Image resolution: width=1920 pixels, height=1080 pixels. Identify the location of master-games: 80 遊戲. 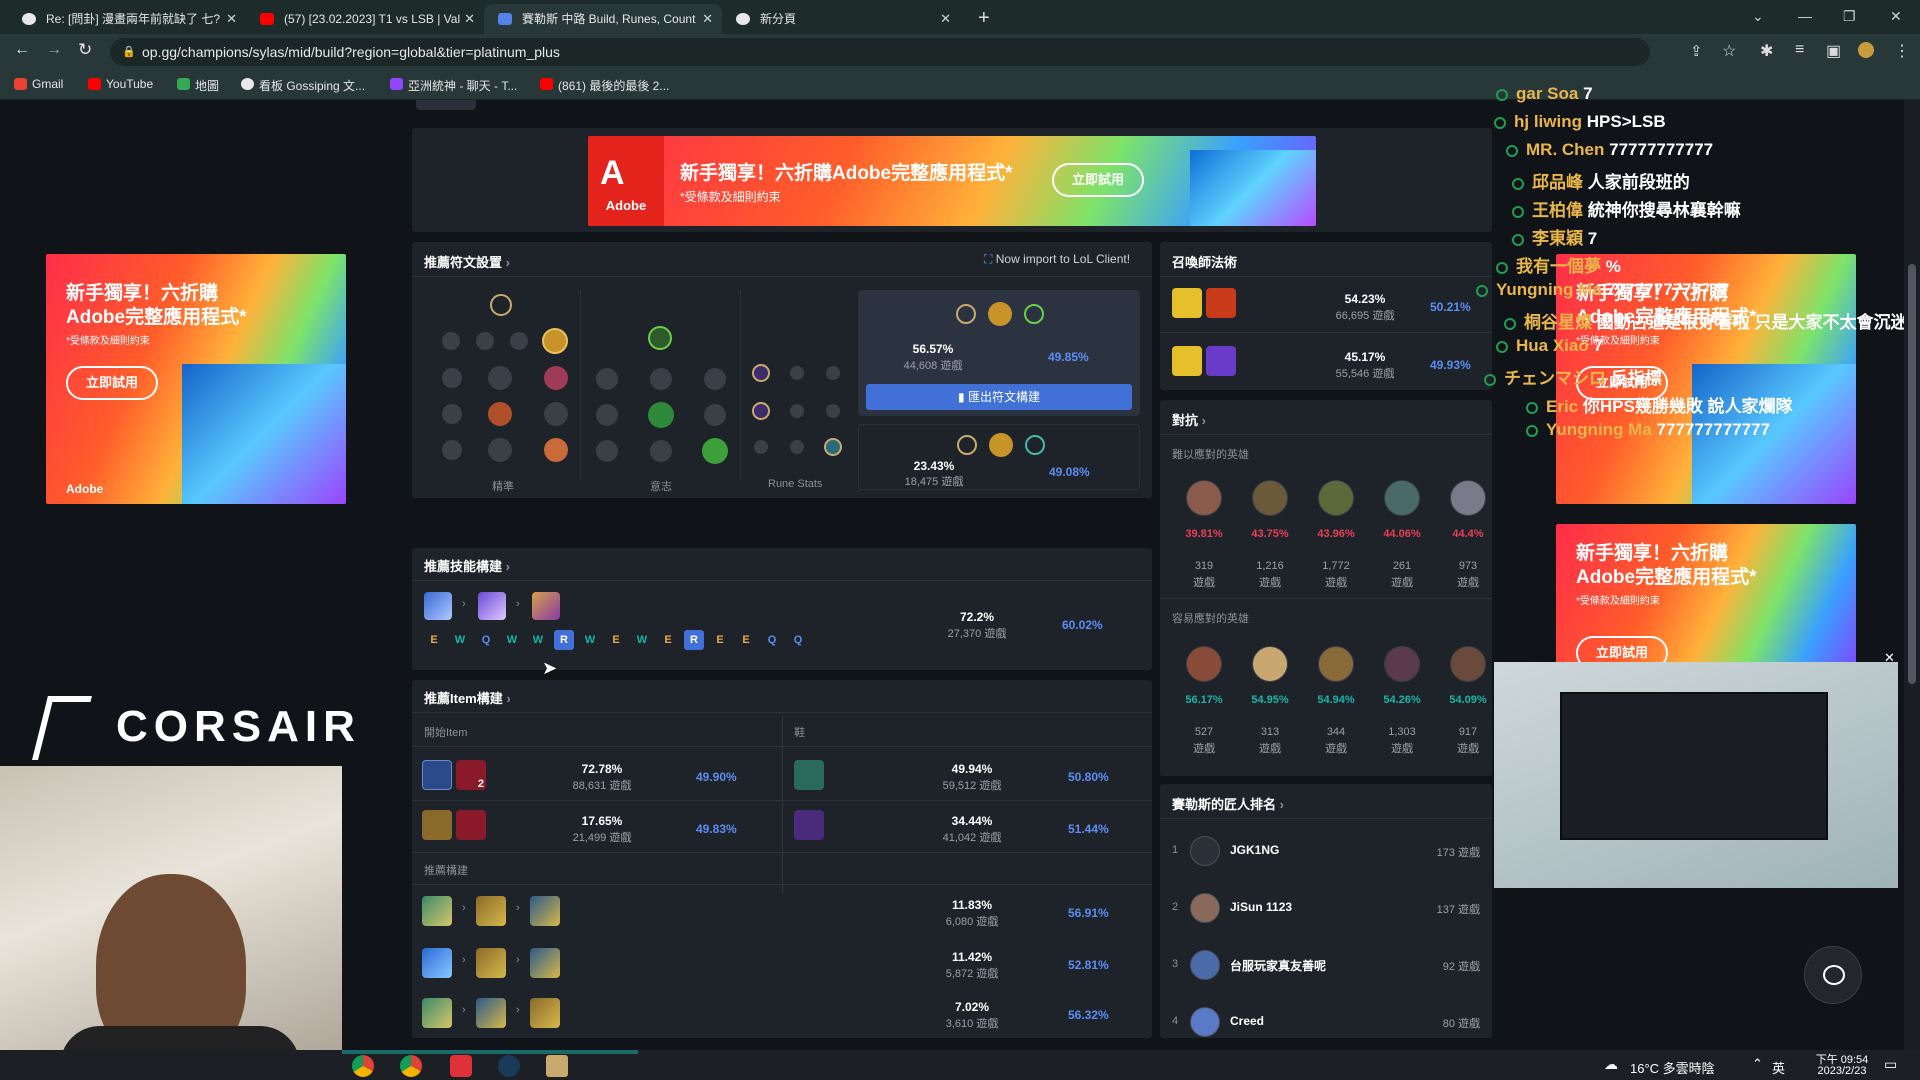
(1461, 1024).